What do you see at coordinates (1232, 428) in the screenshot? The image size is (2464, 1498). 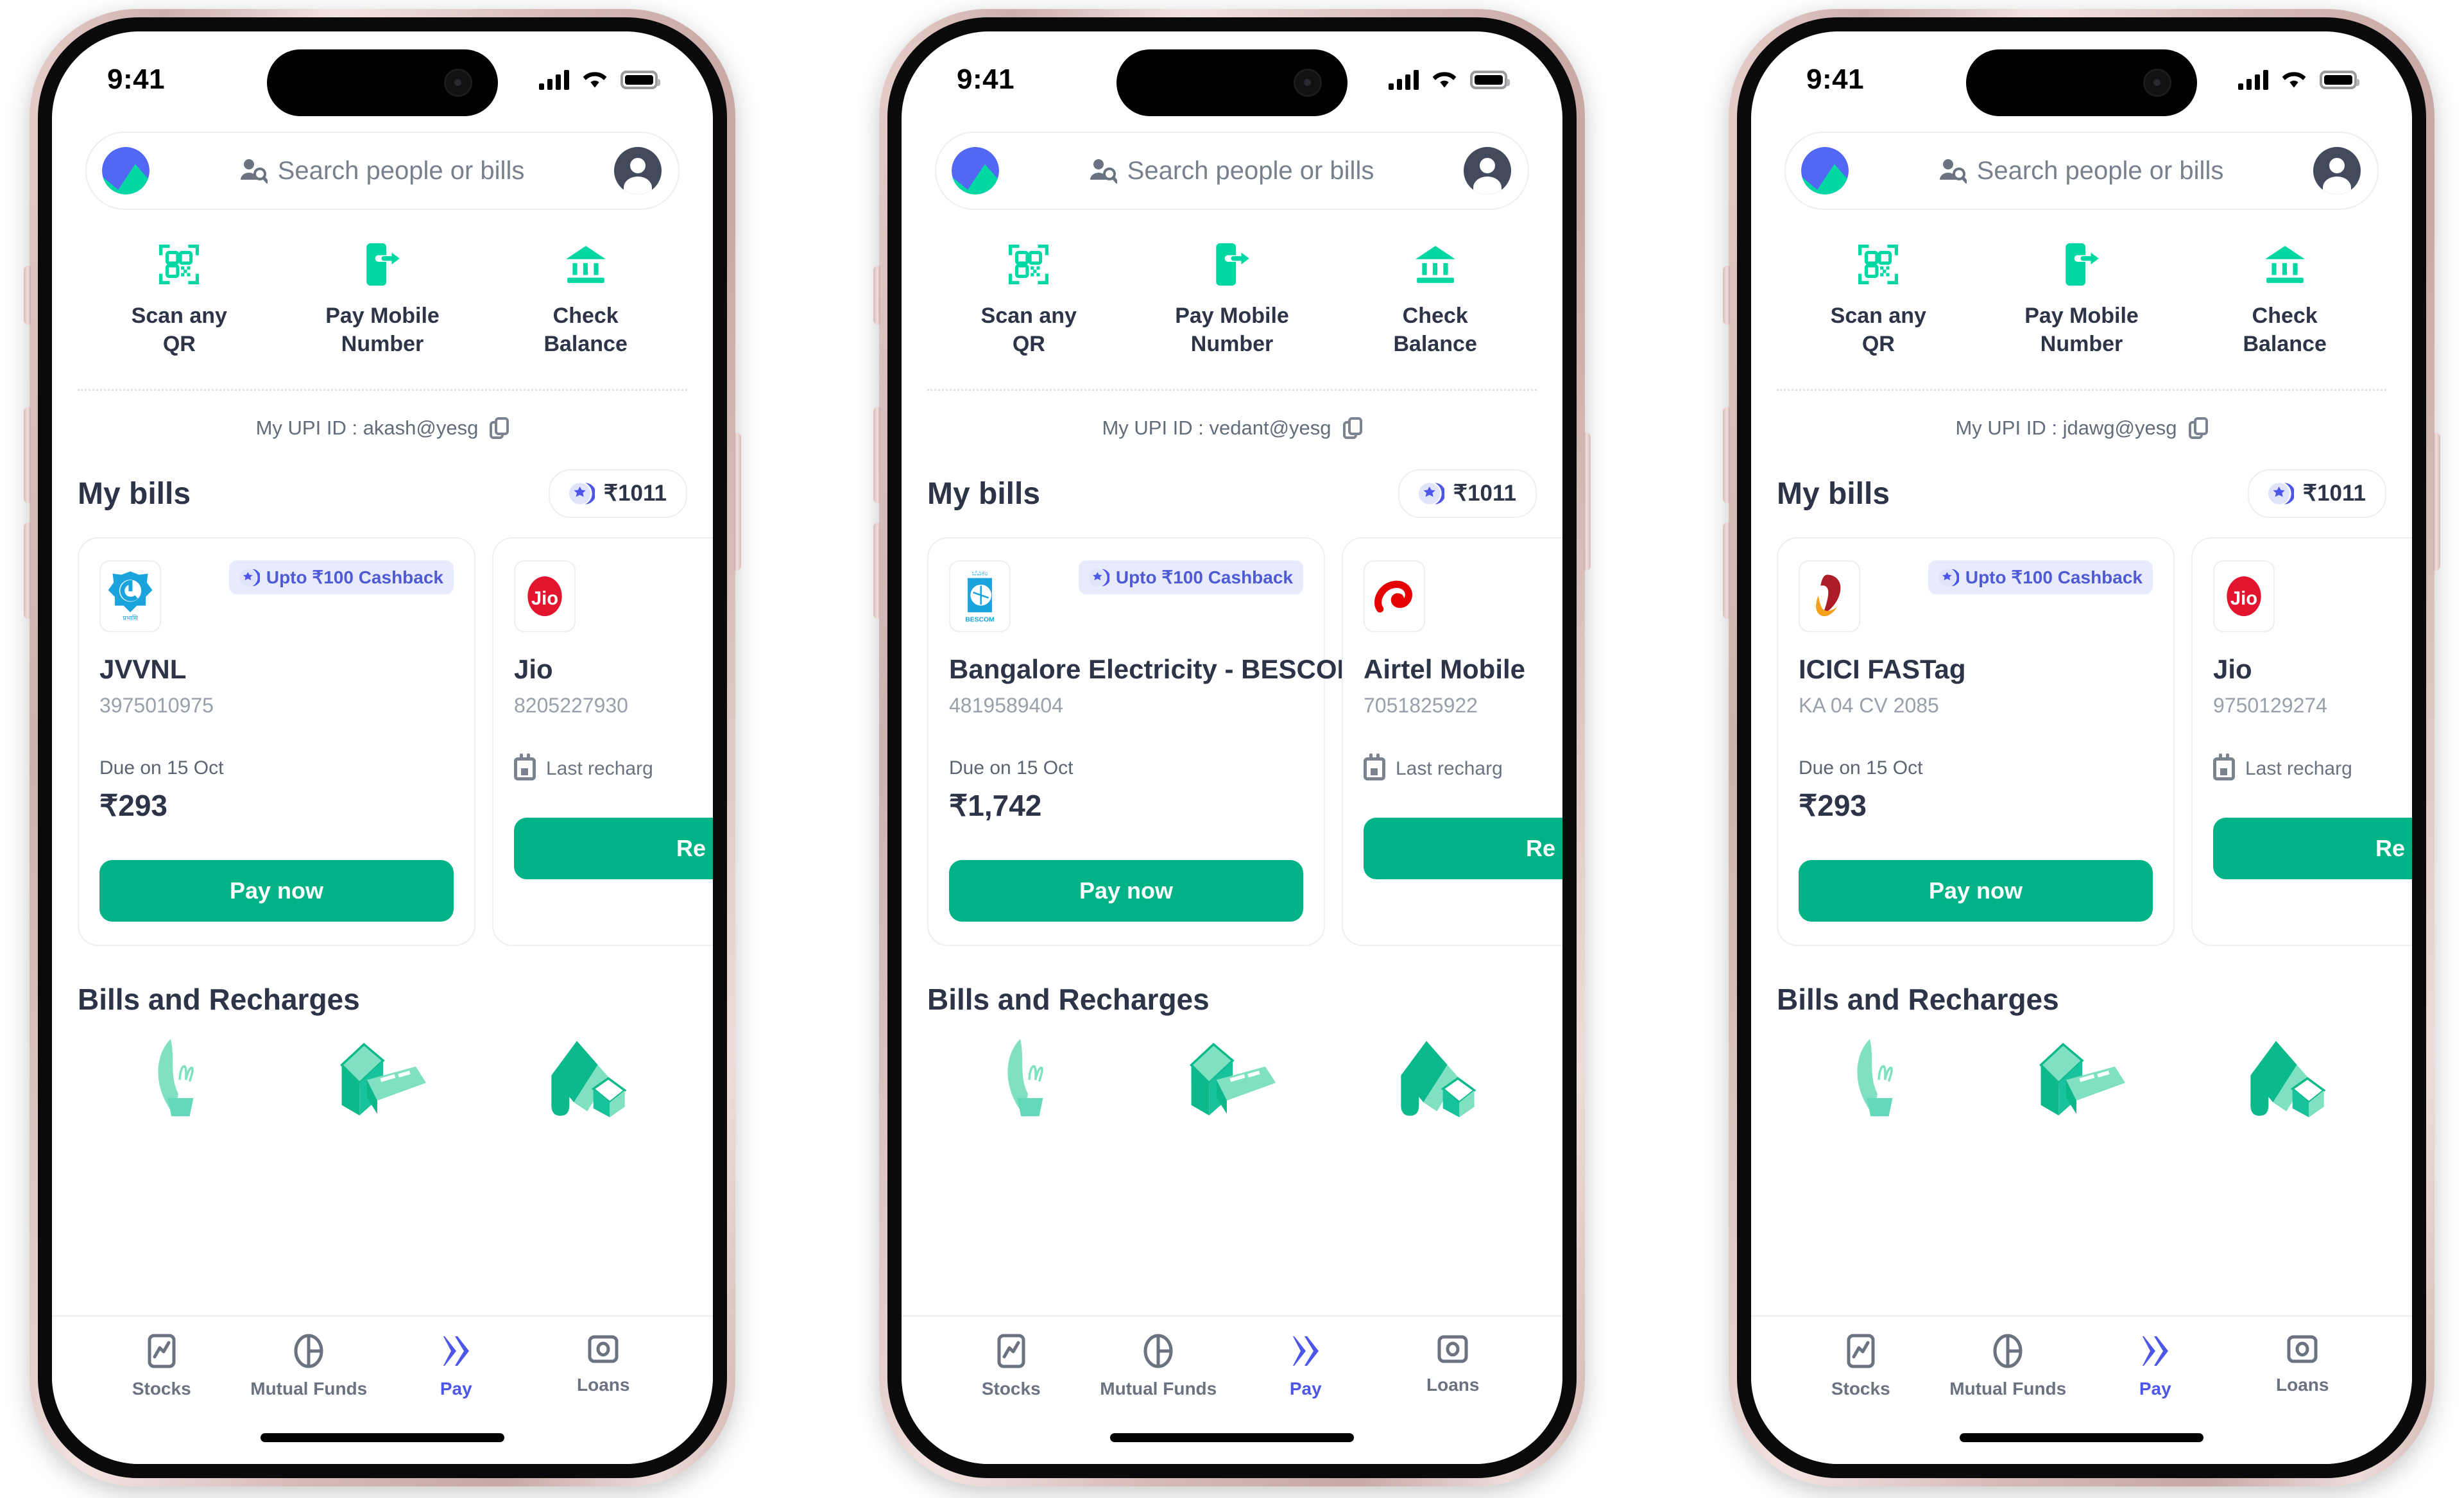 I see `upi-id-row: My UPI ID : vedant@yesg` at bounding box center [1232, 428].